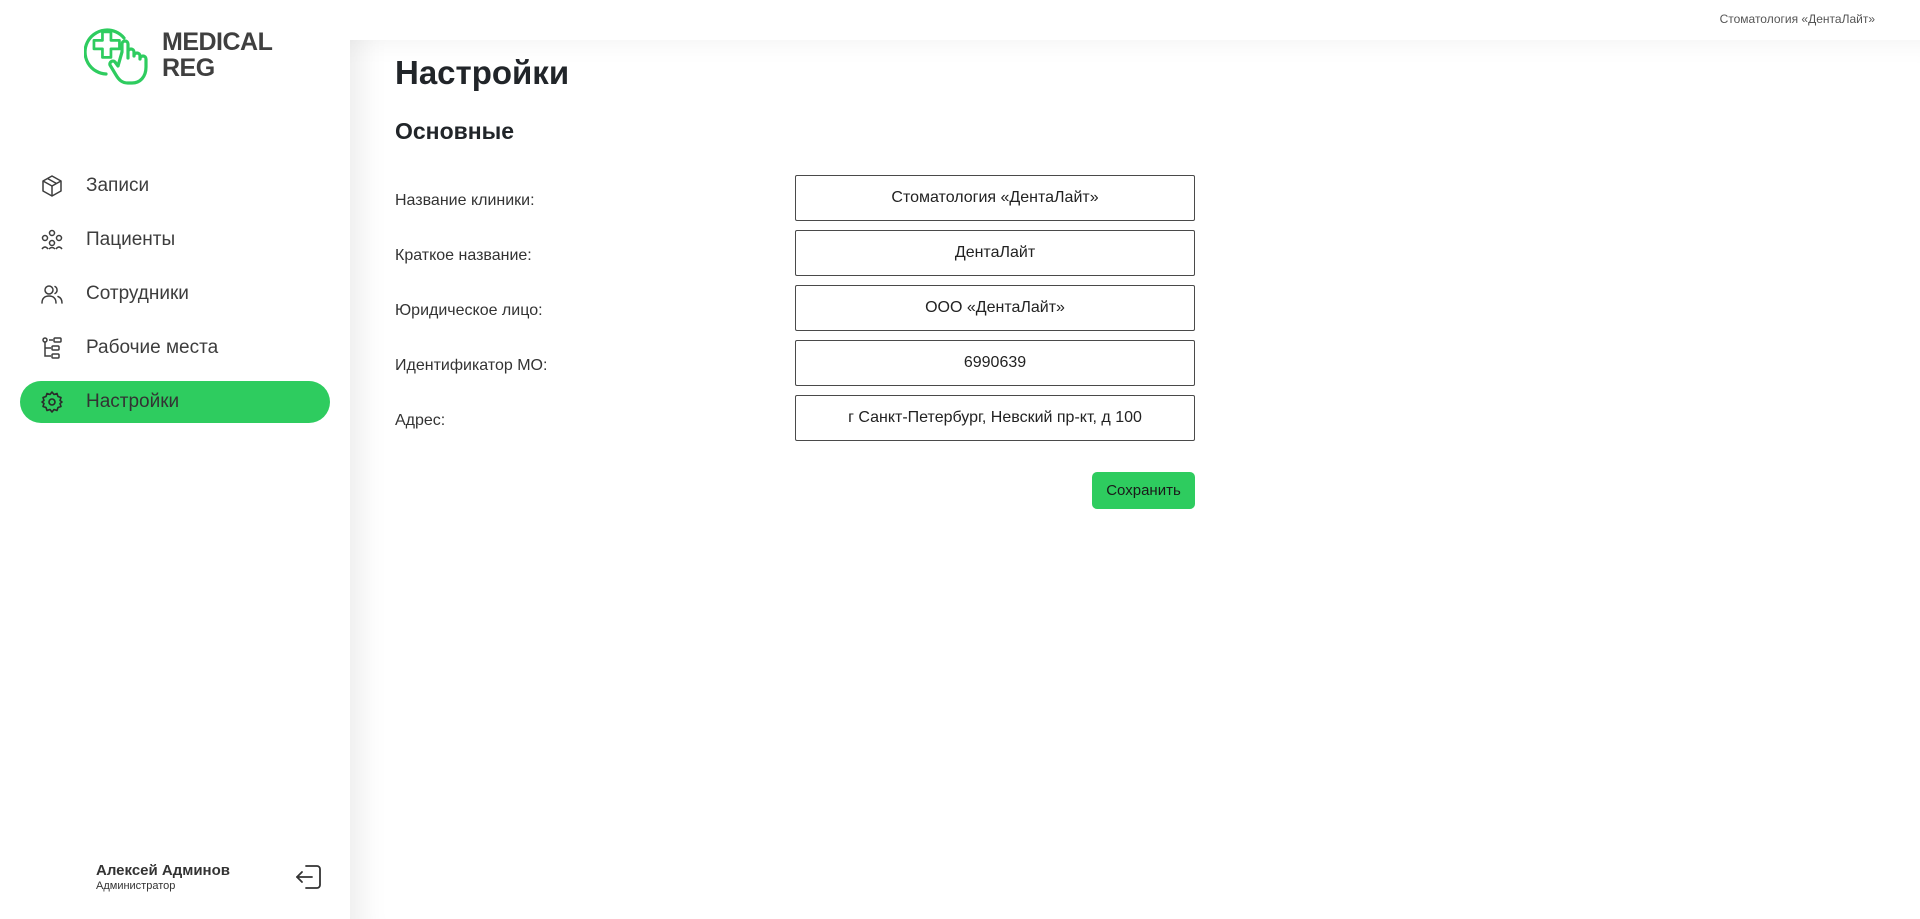 Image resolution: width=1920 pixels, height=919 pixels. What do you see at coordinates (471, 365) in the screenshot?
I see `field-label: Идентификатор МО:` at bounding box center [471, 365].